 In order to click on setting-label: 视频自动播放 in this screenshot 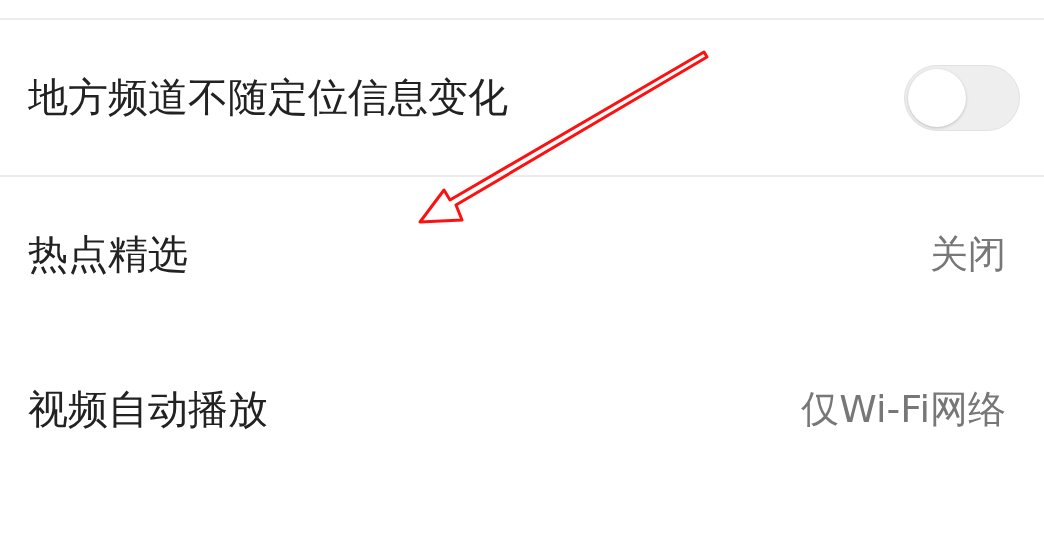, I will do `click(148, 409)`.